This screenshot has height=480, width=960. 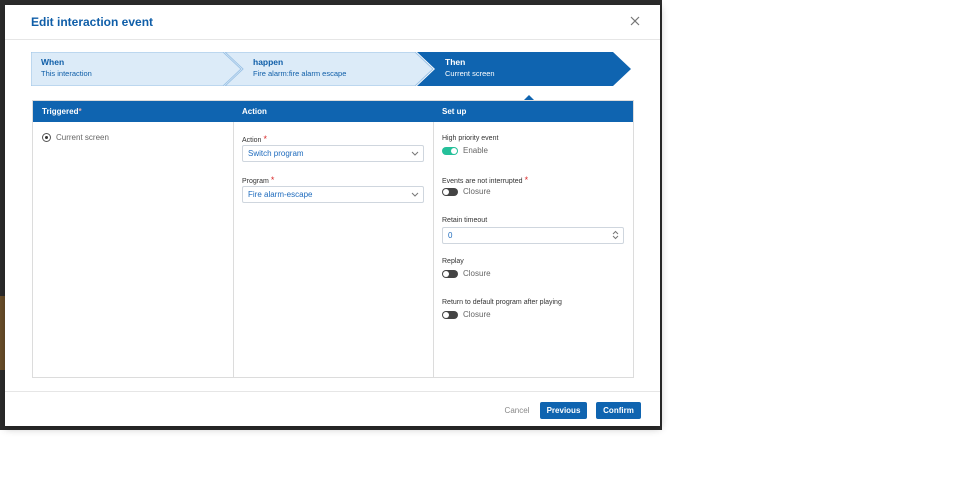 What do you see at coordinates (254, 111) in the screenshot?
I see `header-action: Action` at bounding box center [254, 111].